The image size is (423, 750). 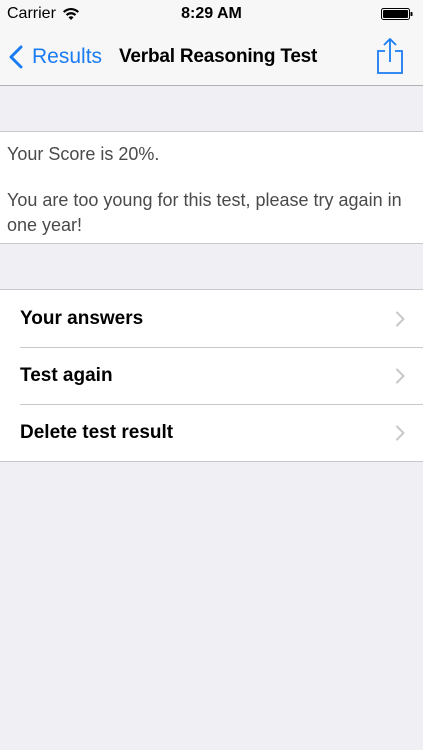 I want to click on test-again-label: Test again, so click(x=66, y=375).